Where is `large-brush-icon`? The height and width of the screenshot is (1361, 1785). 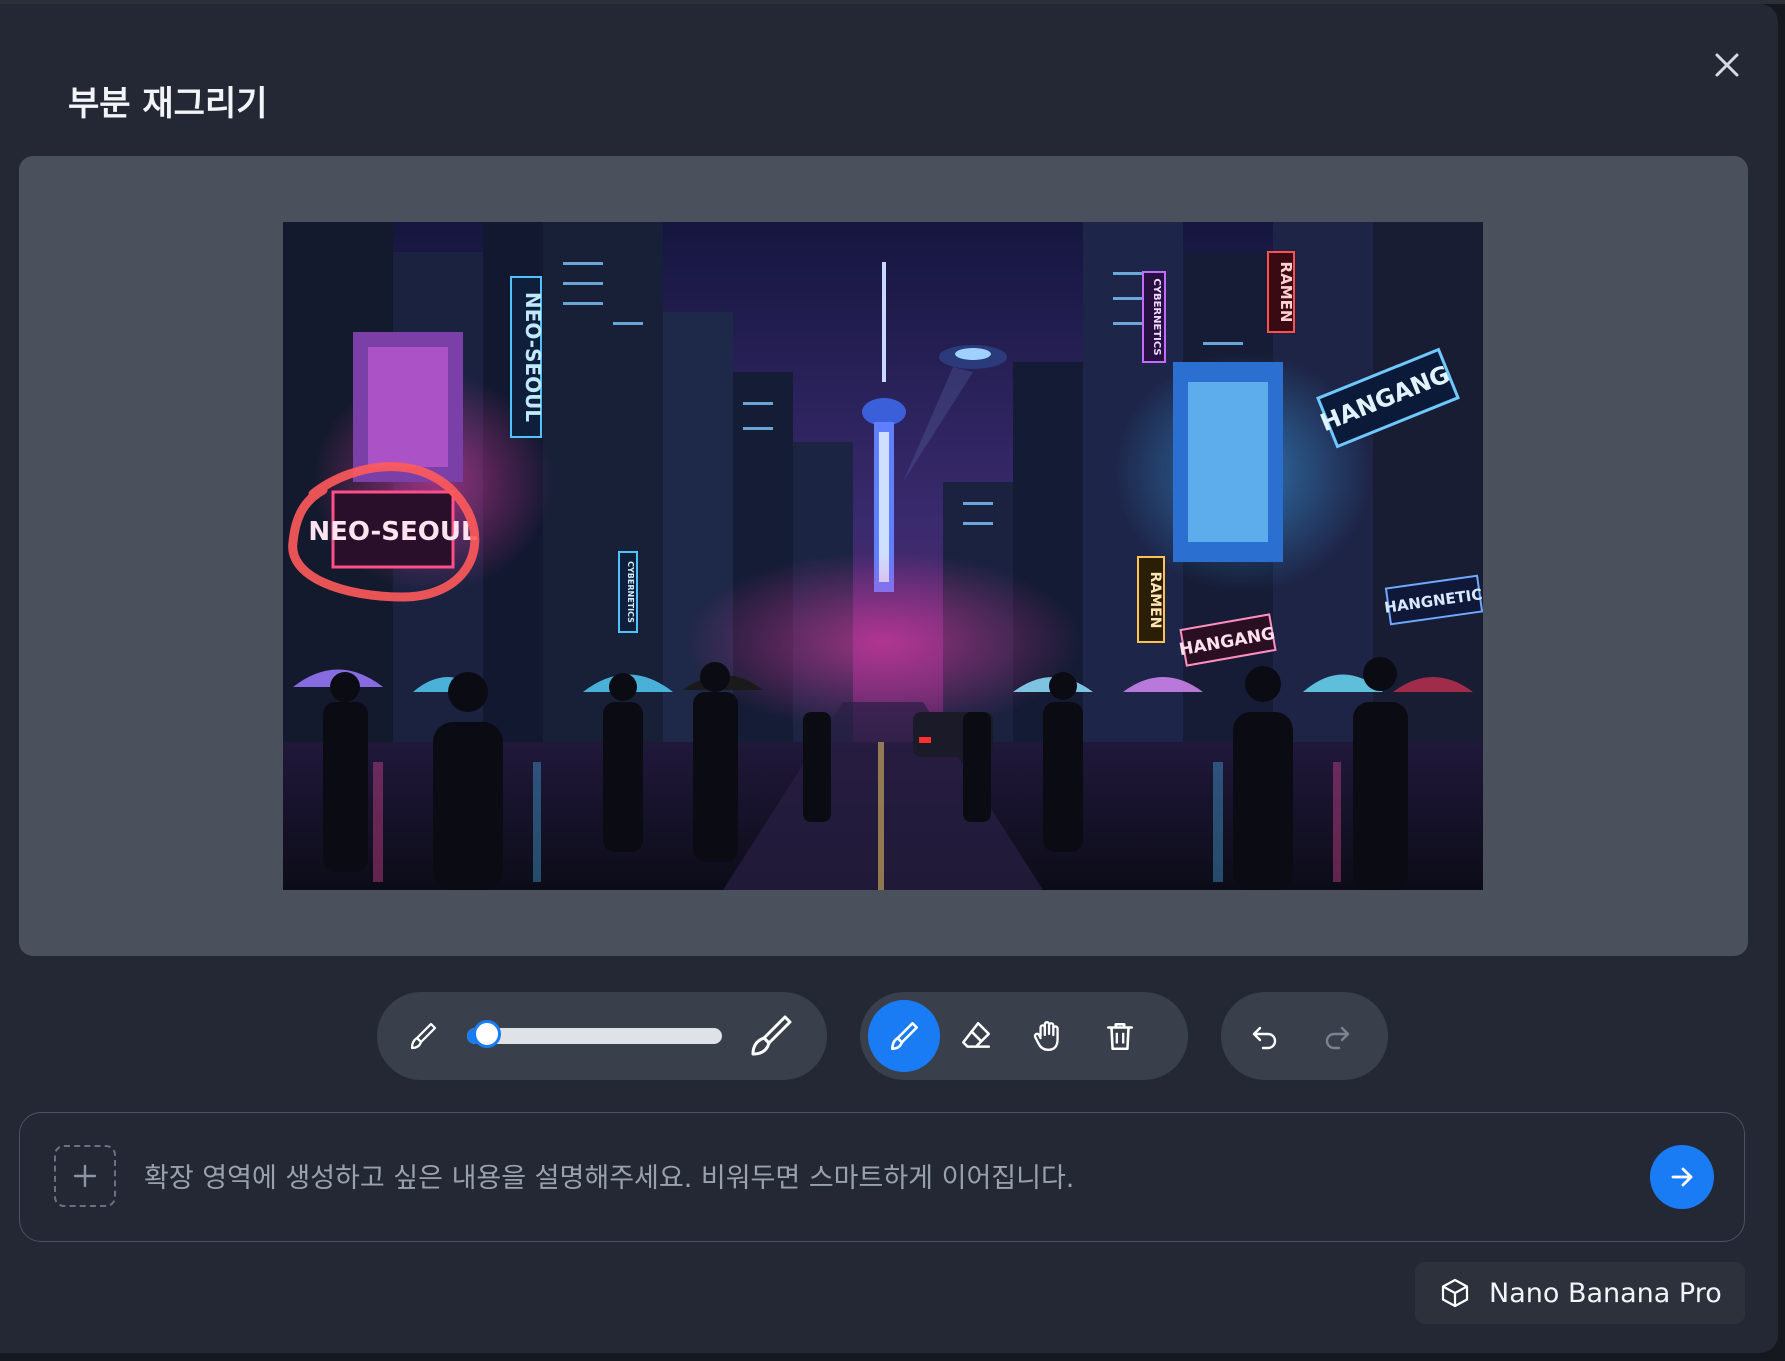 large-brush-icon is located at coordinates (771, 1035).